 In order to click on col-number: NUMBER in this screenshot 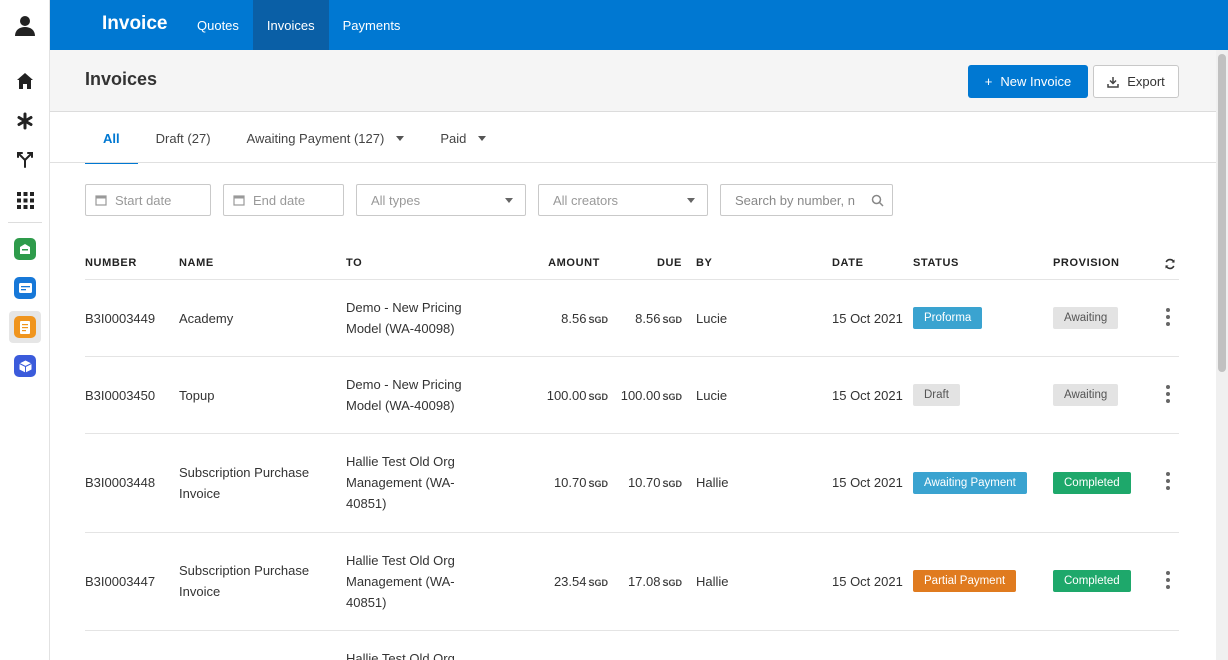, I will do `click(111, 263)`.